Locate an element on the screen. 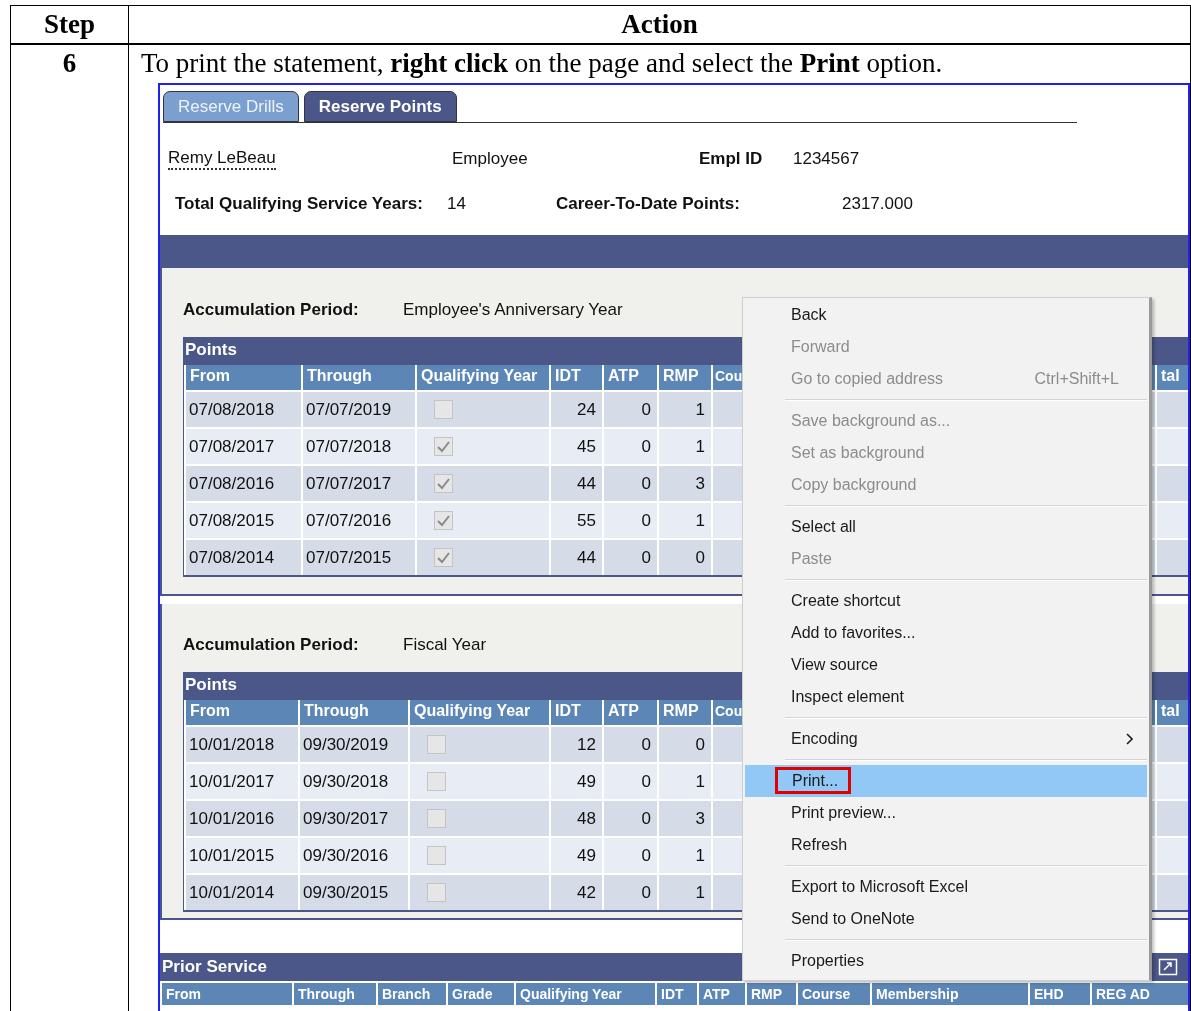 The height and width of the screenshot is (1011, 1191). menu-item: Encoding is located at coordinates (946, 739).